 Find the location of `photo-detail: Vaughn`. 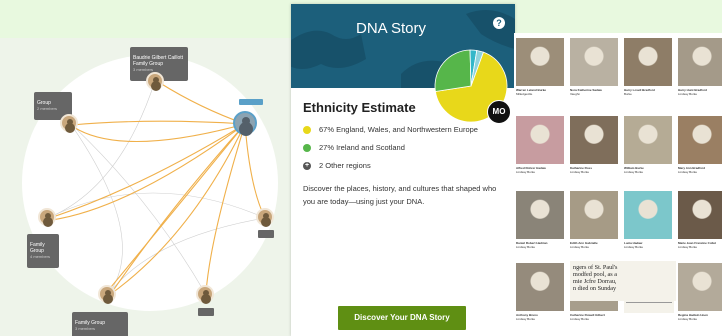

photo-detail: Vaughn is located at coordinates (575, 93).